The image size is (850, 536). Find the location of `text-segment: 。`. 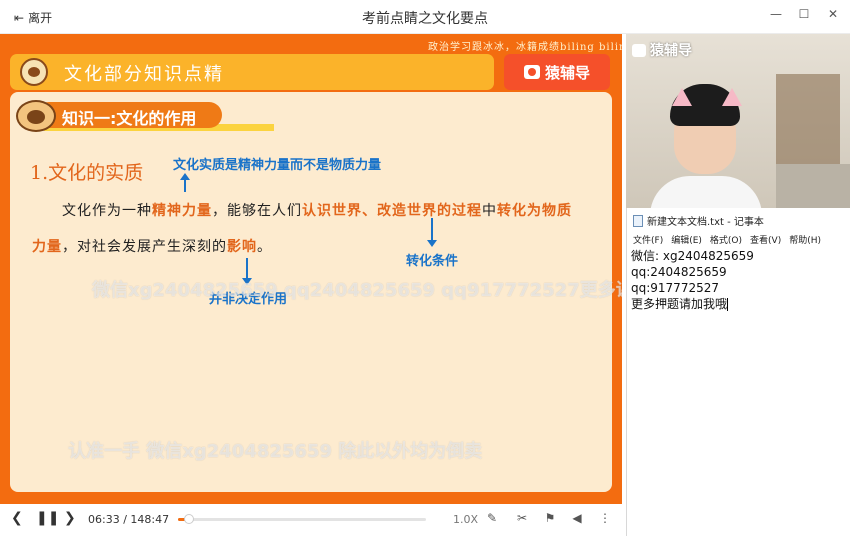

text-segment: 。 is located at coordinates (264, 247).